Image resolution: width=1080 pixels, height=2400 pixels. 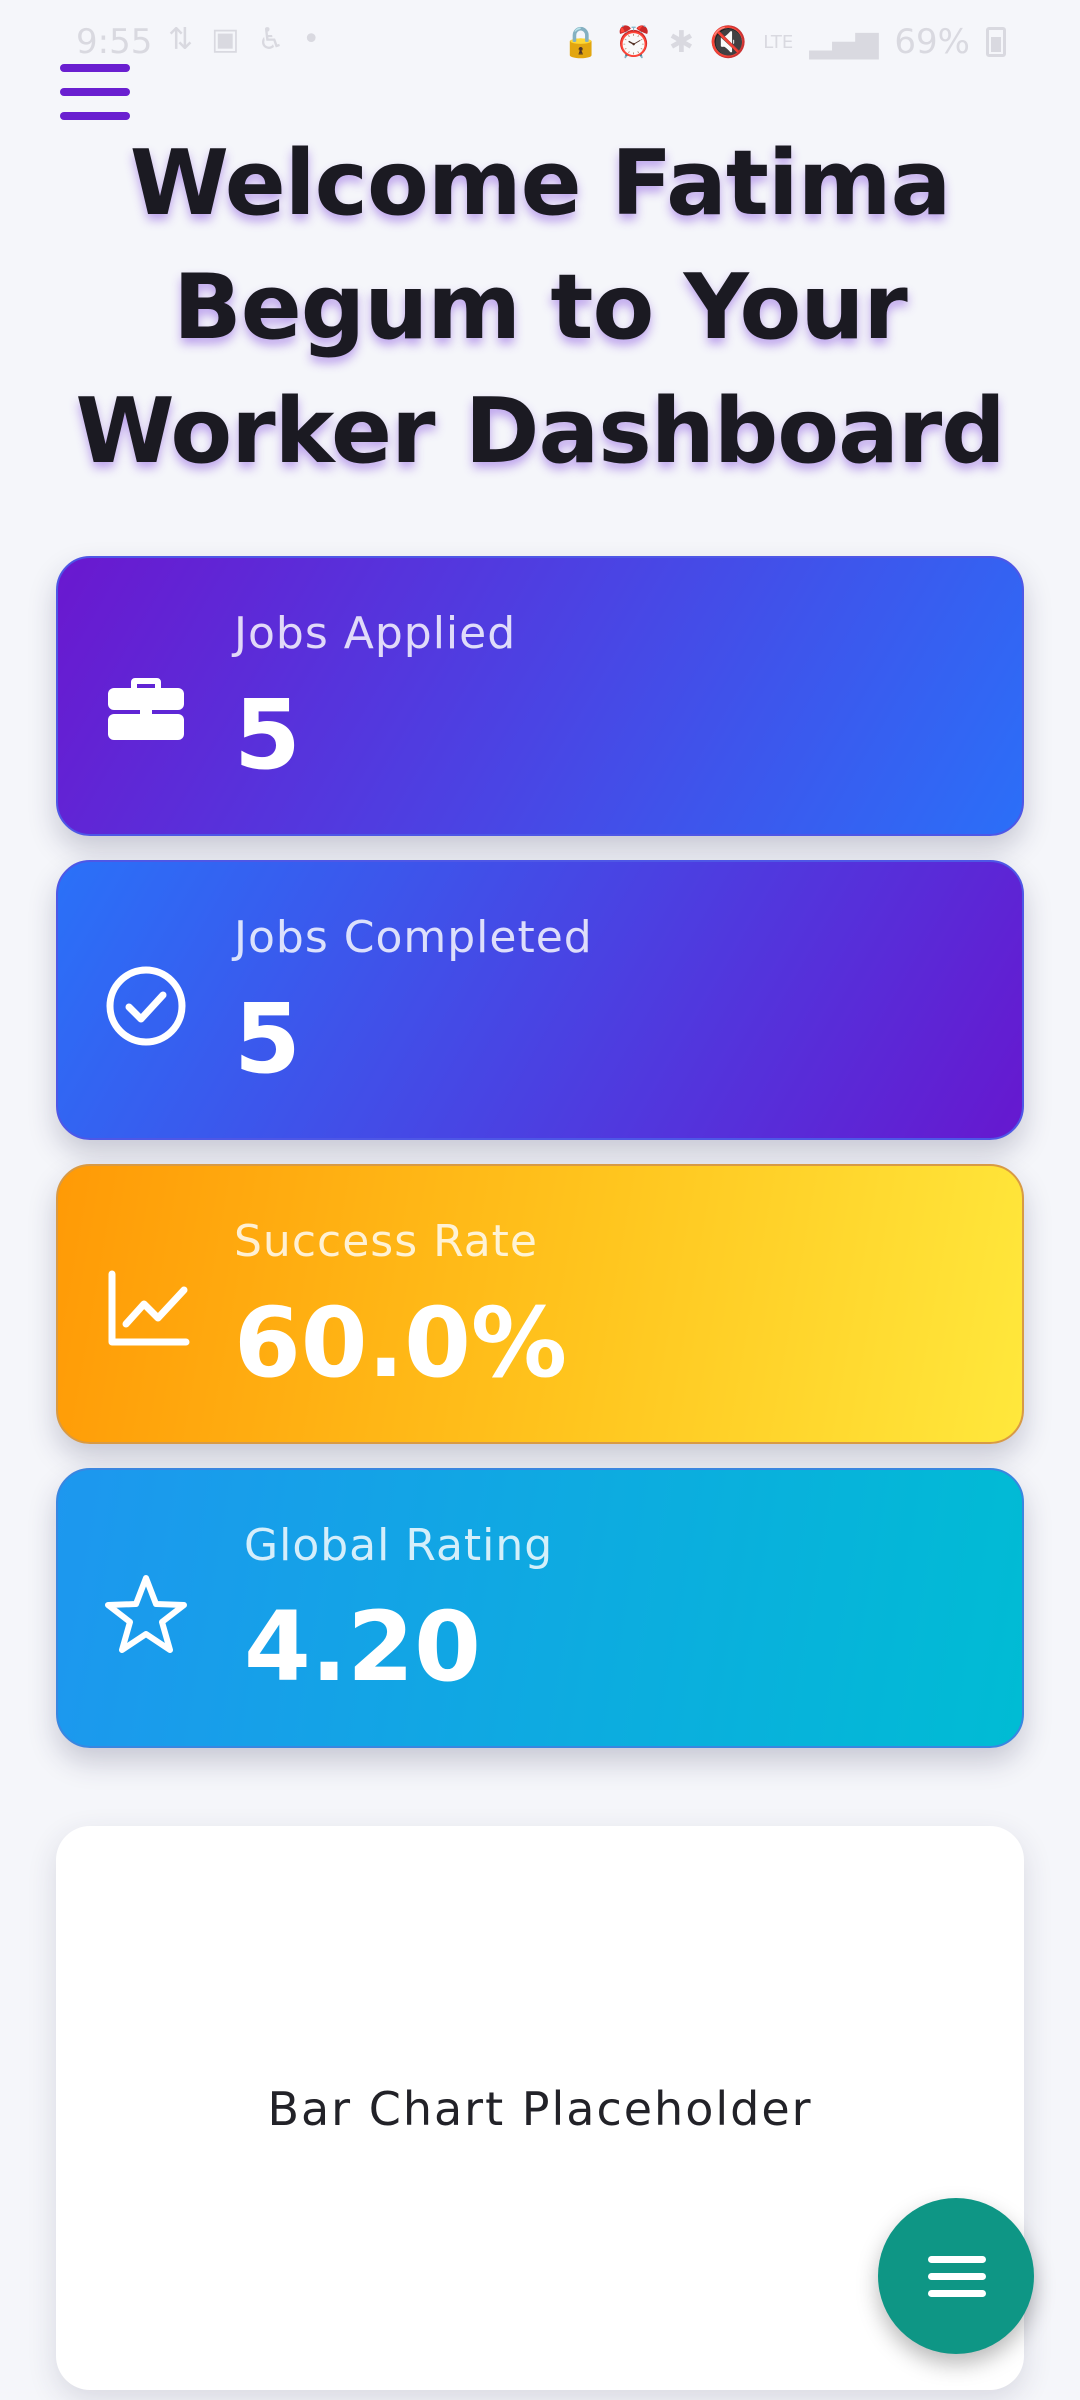 What do you see at coordinates (957, 2259) in the screenshot?
I see `menu-icon` at bounding box center [957, 2259].